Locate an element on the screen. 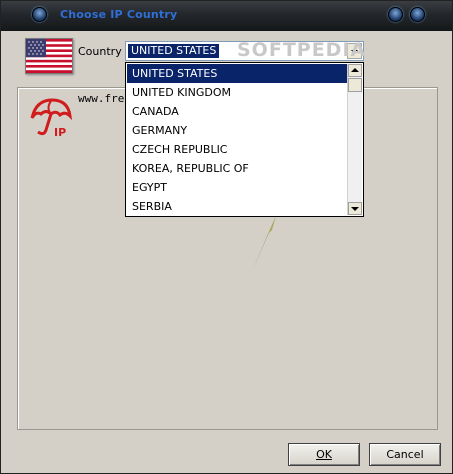 The image size is (453, 474). chevron-up-icon is located at coordinates (355, 70).